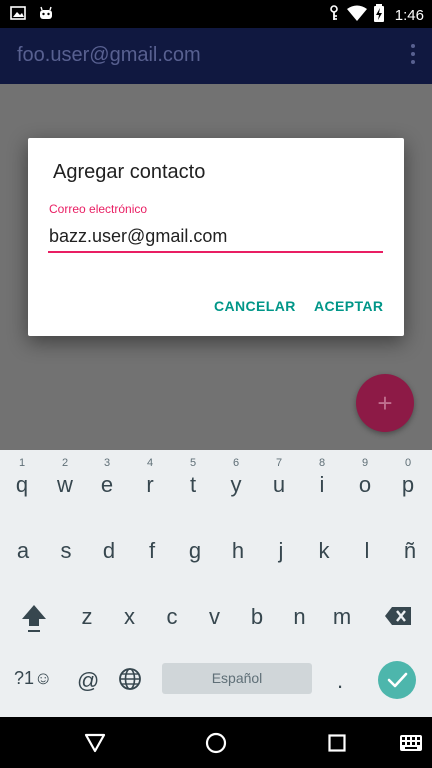 The height and width of the screenshot is (768, 432). Describe the element at coordinates (23, 551) in the screenshot. I see `key-a: a` at that location.